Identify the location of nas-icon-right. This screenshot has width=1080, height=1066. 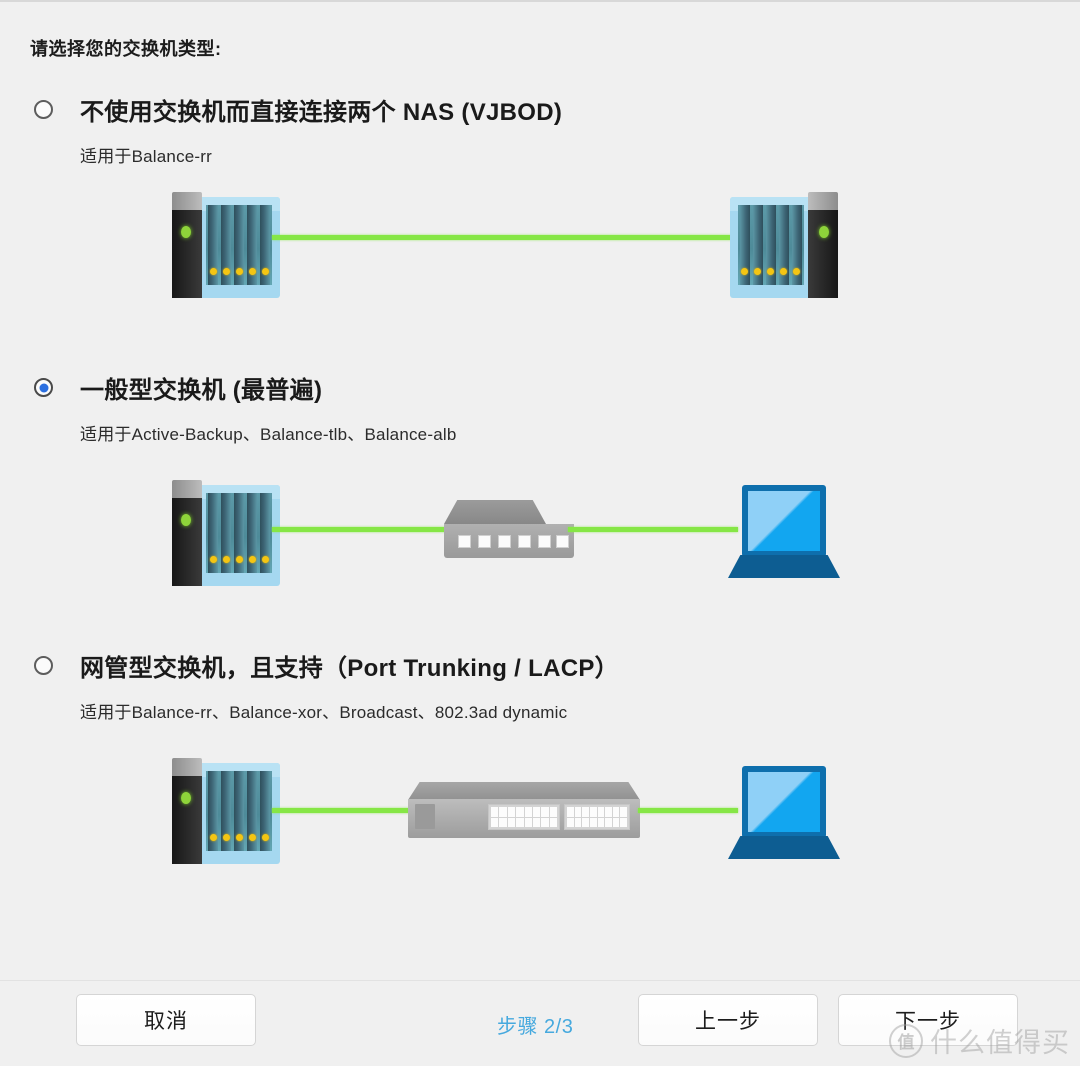
(786, 245).